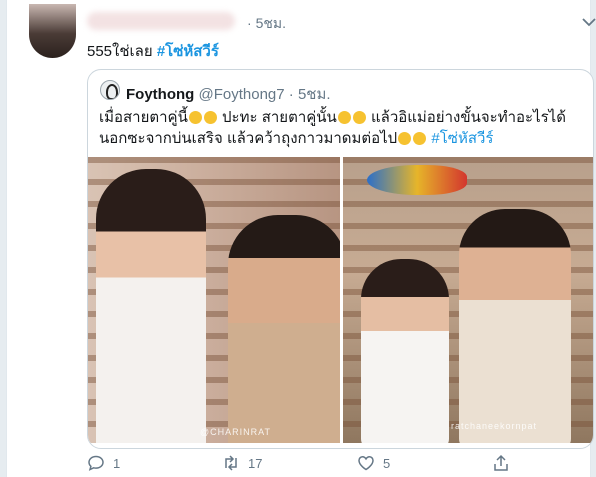 This screenshot has height=477, width=596. I want to click on tweet-body: 555ใช่เลย #โซ่หัสวีร์, so click(153, 51).